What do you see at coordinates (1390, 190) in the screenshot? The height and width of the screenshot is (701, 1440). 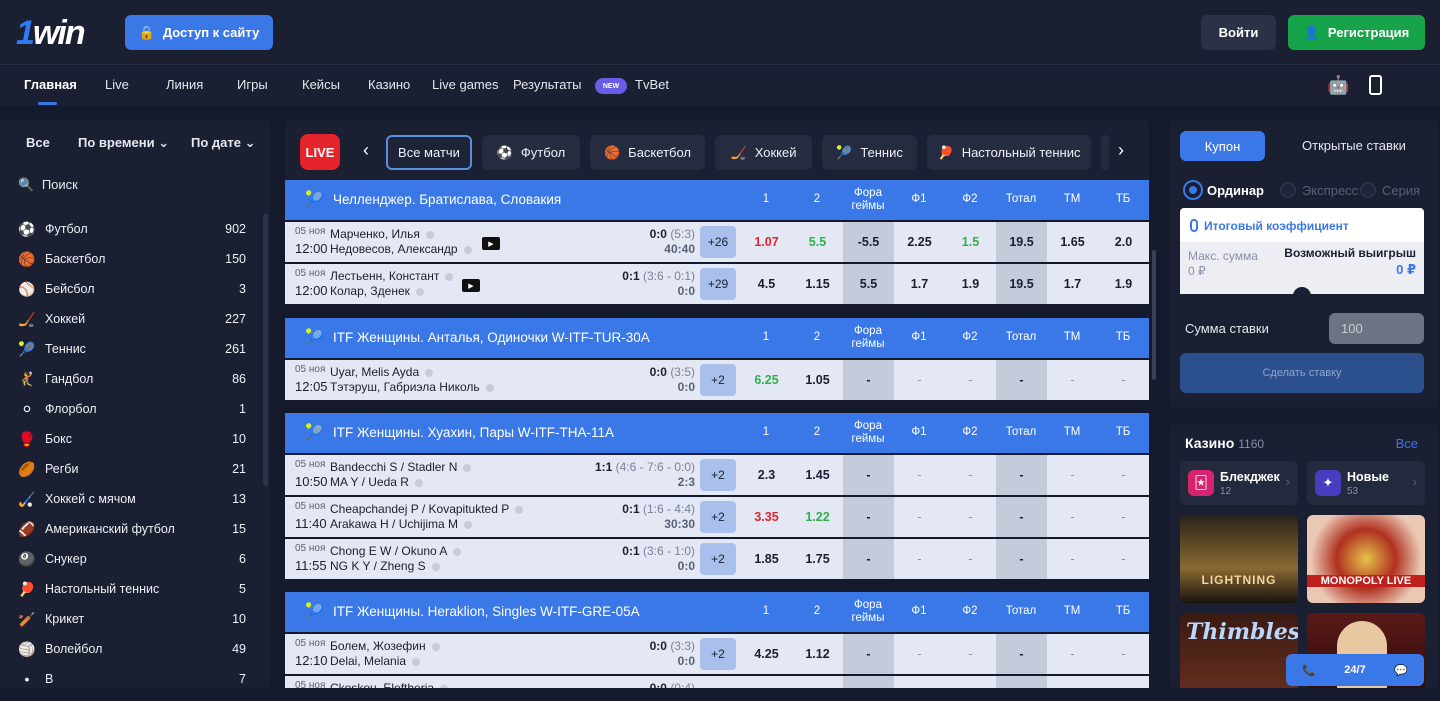 I see `radio-series: Серия` at bounding box center [1390, 190].